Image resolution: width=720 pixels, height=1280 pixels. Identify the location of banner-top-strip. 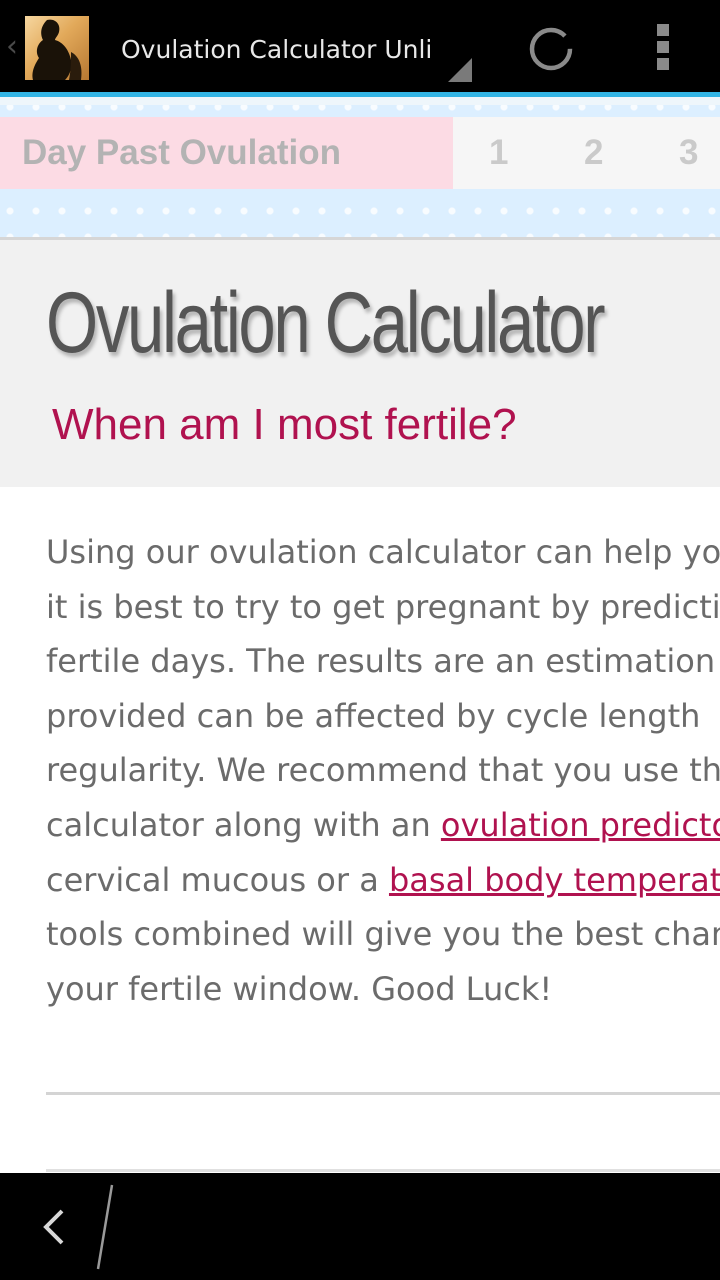
(360, 101).